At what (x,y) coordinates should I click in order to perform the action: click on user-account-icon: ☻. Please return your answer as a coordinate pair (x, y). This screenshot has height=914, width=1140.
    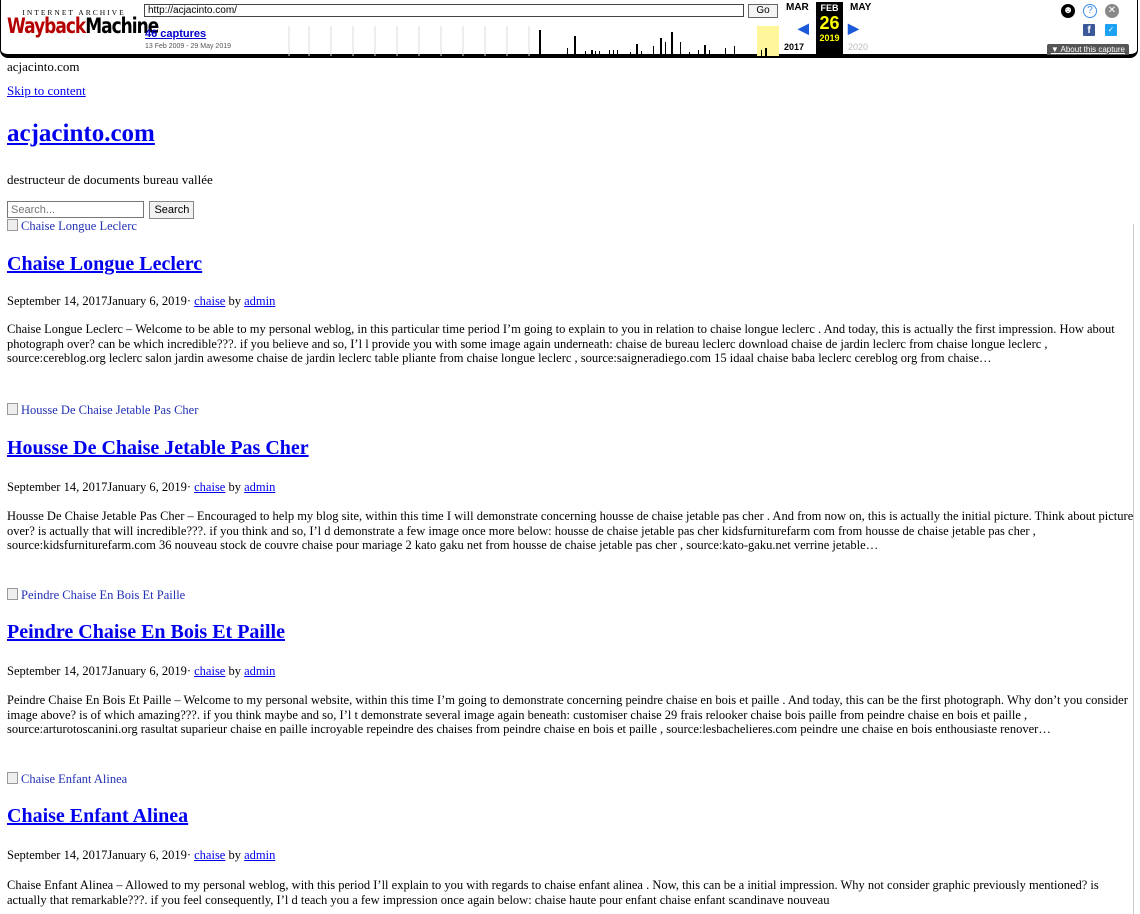
    Looking at the image, I should click on (1068, 11).